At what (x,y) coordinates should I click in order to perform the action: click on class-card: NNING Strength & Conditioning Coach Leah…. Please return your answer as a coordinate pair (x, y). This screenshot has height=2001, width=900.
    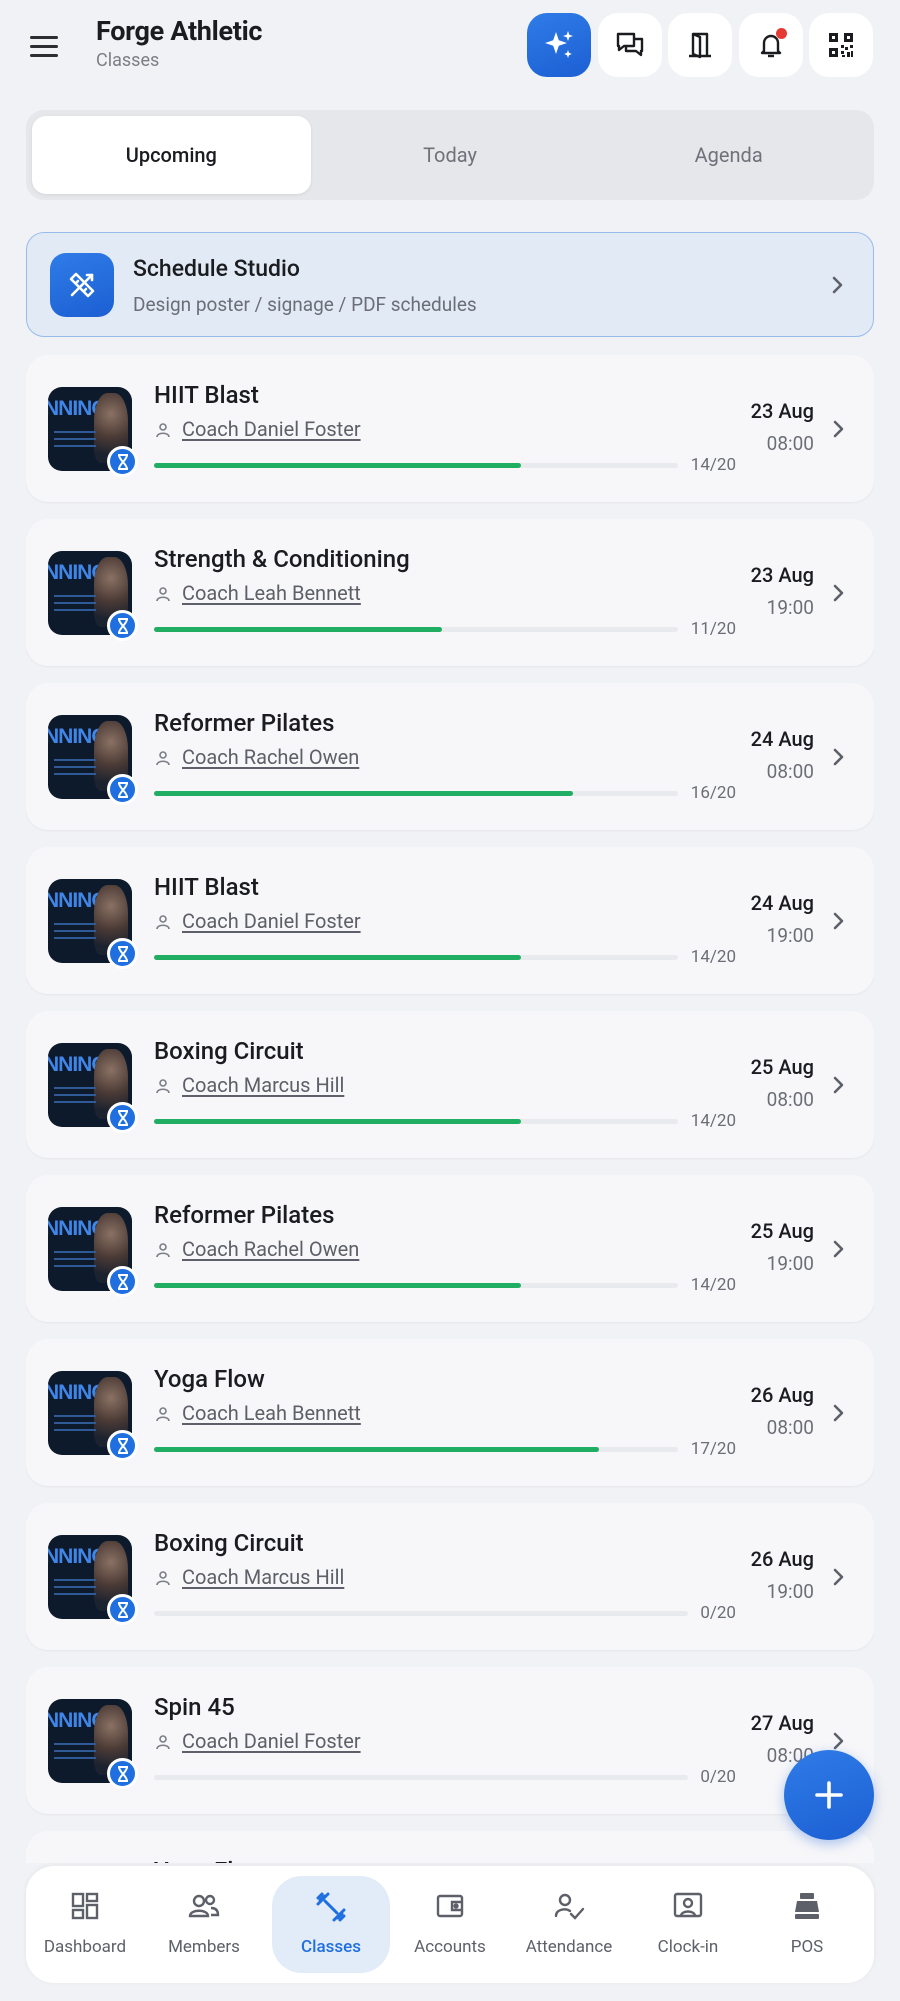
    Looking at the image, I should click on (450, 592).